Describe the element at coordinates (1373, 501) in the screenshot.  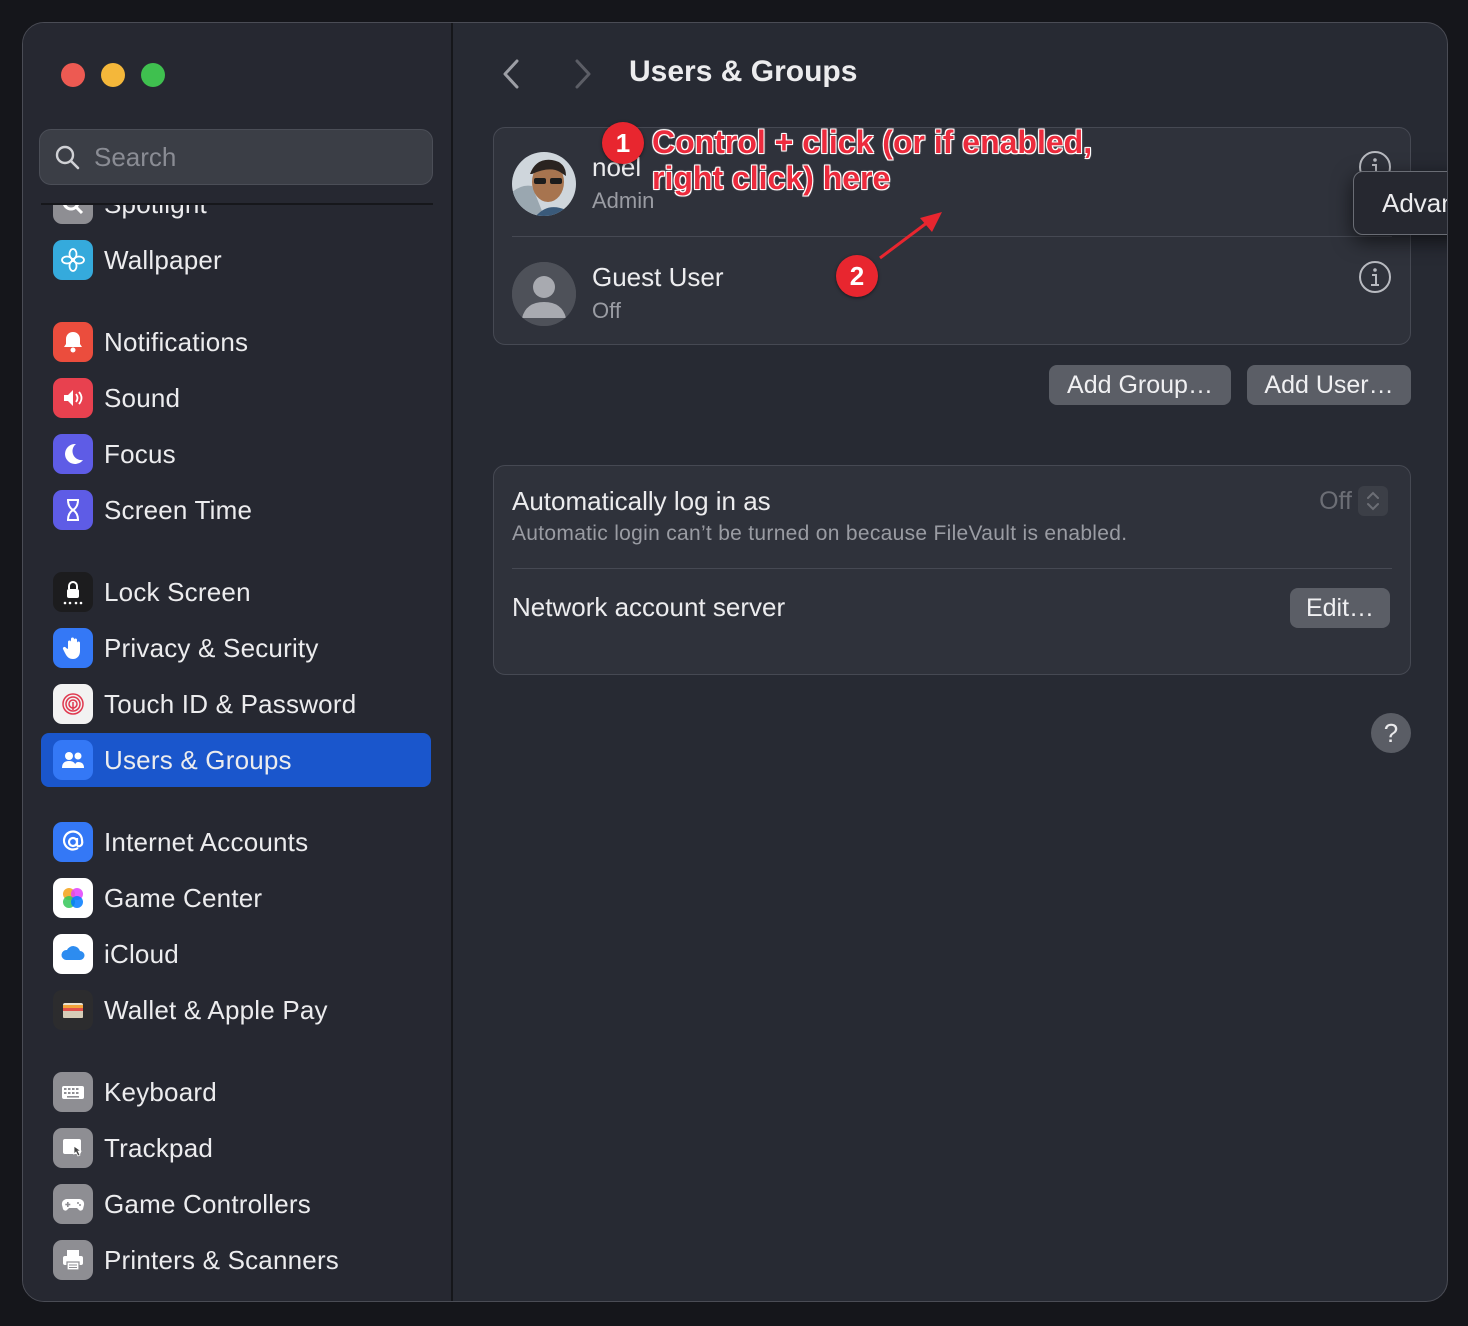
I see `updown-chevron-icon` at that location.